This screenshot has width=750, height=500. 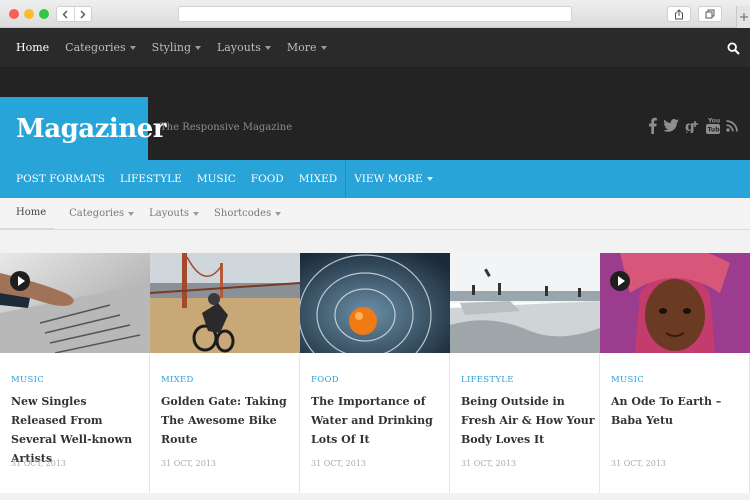 What do you see at coordinates (713, 125) in the screenshot?
I see `youtube-icon: You Tube` at bounding box center [713, 125].